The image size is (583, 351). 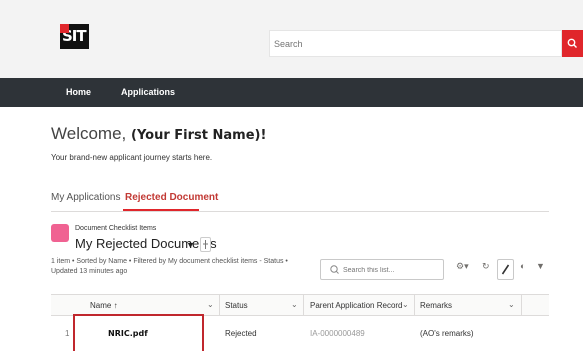 I want to click on column-header-remarks: Remarks, so click(x=436, y=305).